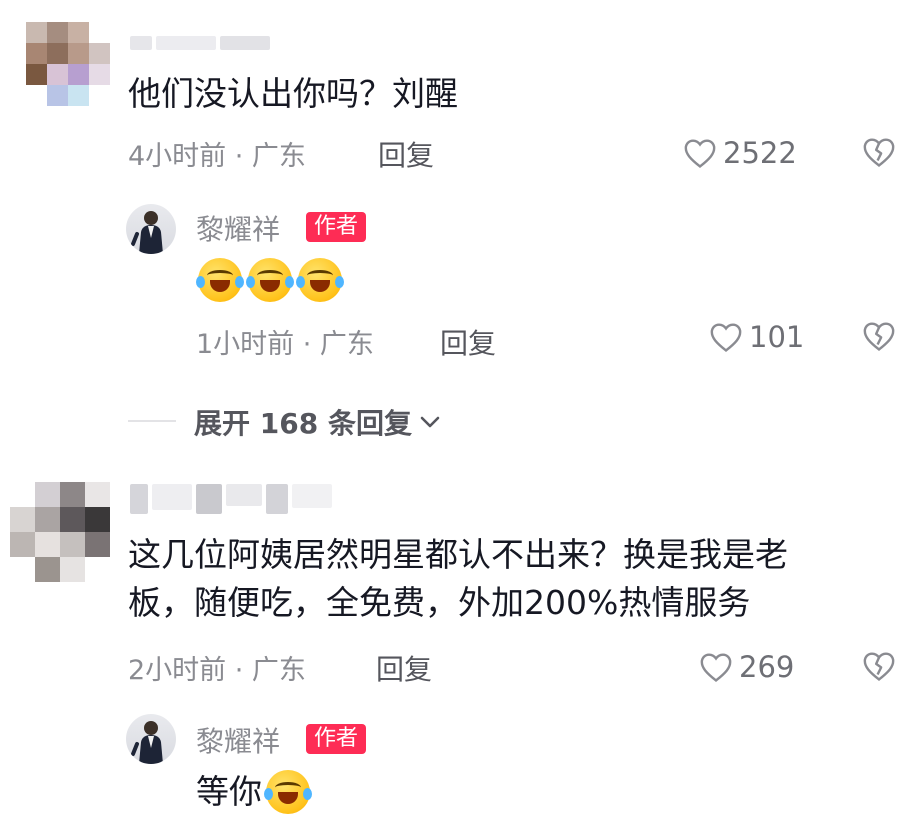 This screenshot has width=916, height=832. I want to click on like-button: 269, so click(746, 667).